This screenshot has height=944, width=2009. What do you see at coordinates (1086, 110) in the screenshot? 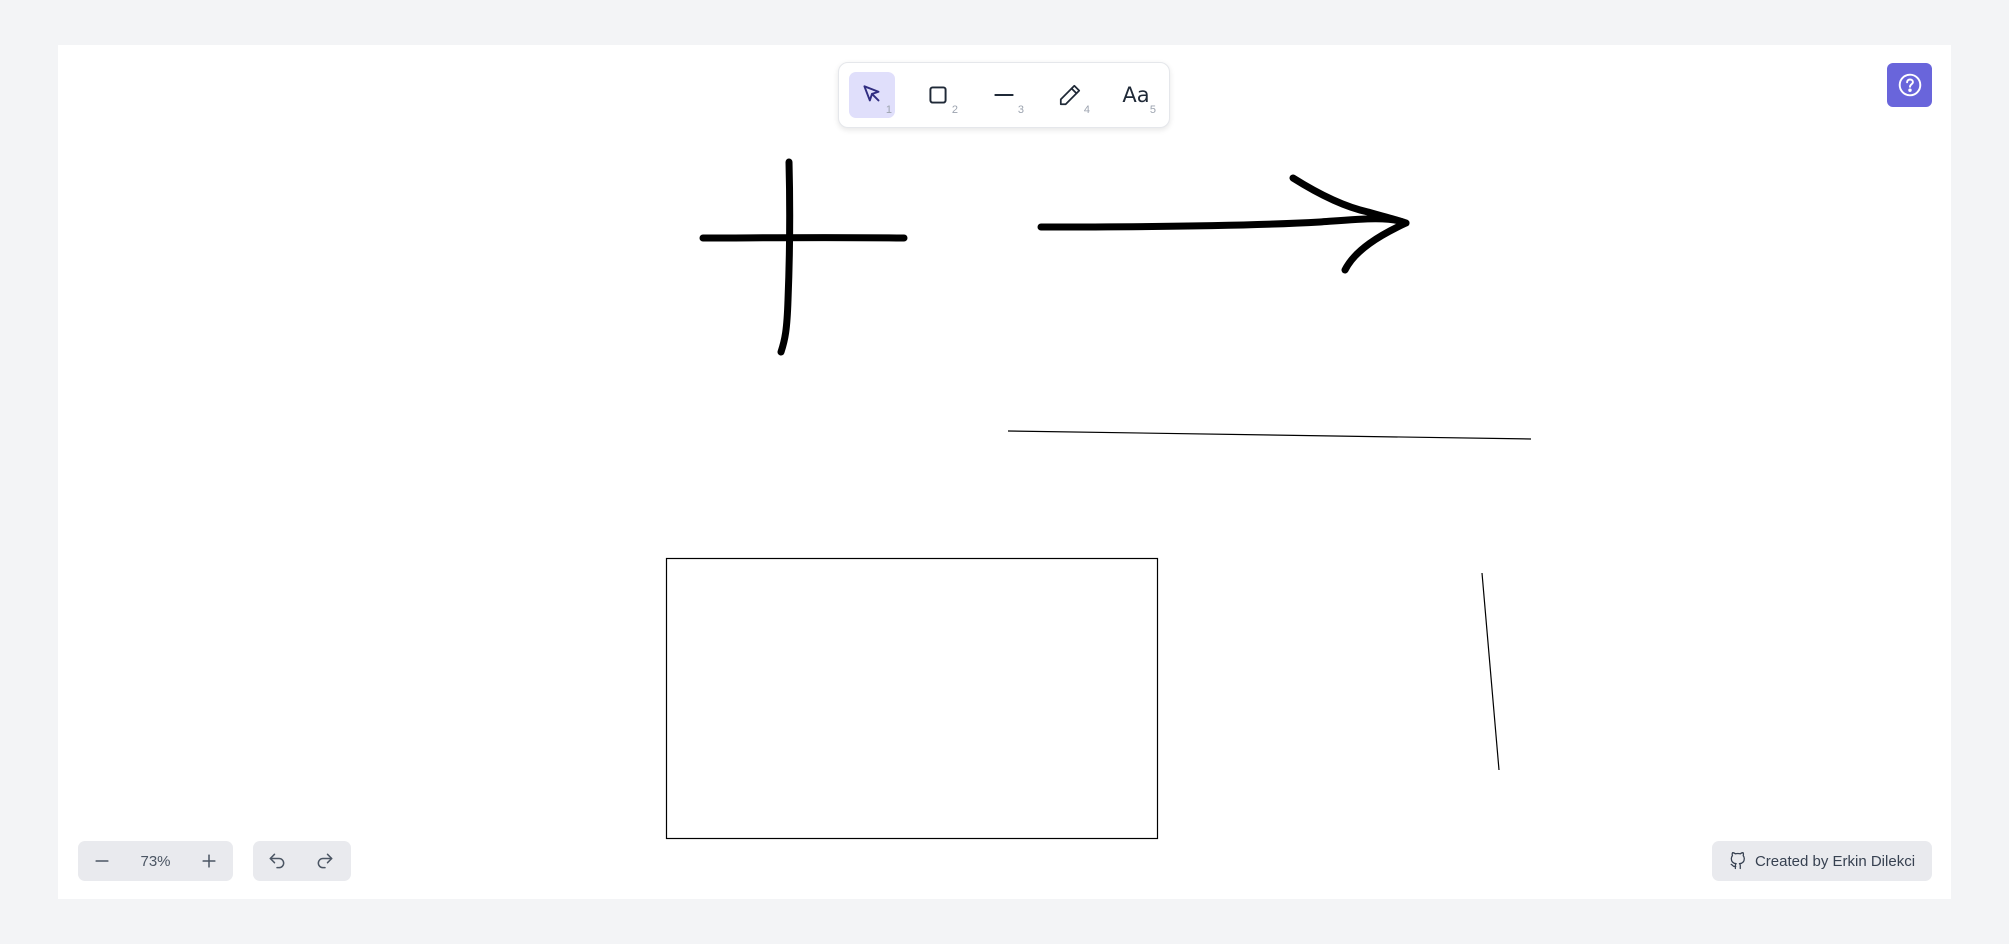
I see `tool-shortcut: 4` at bounding box center [1086, 110].